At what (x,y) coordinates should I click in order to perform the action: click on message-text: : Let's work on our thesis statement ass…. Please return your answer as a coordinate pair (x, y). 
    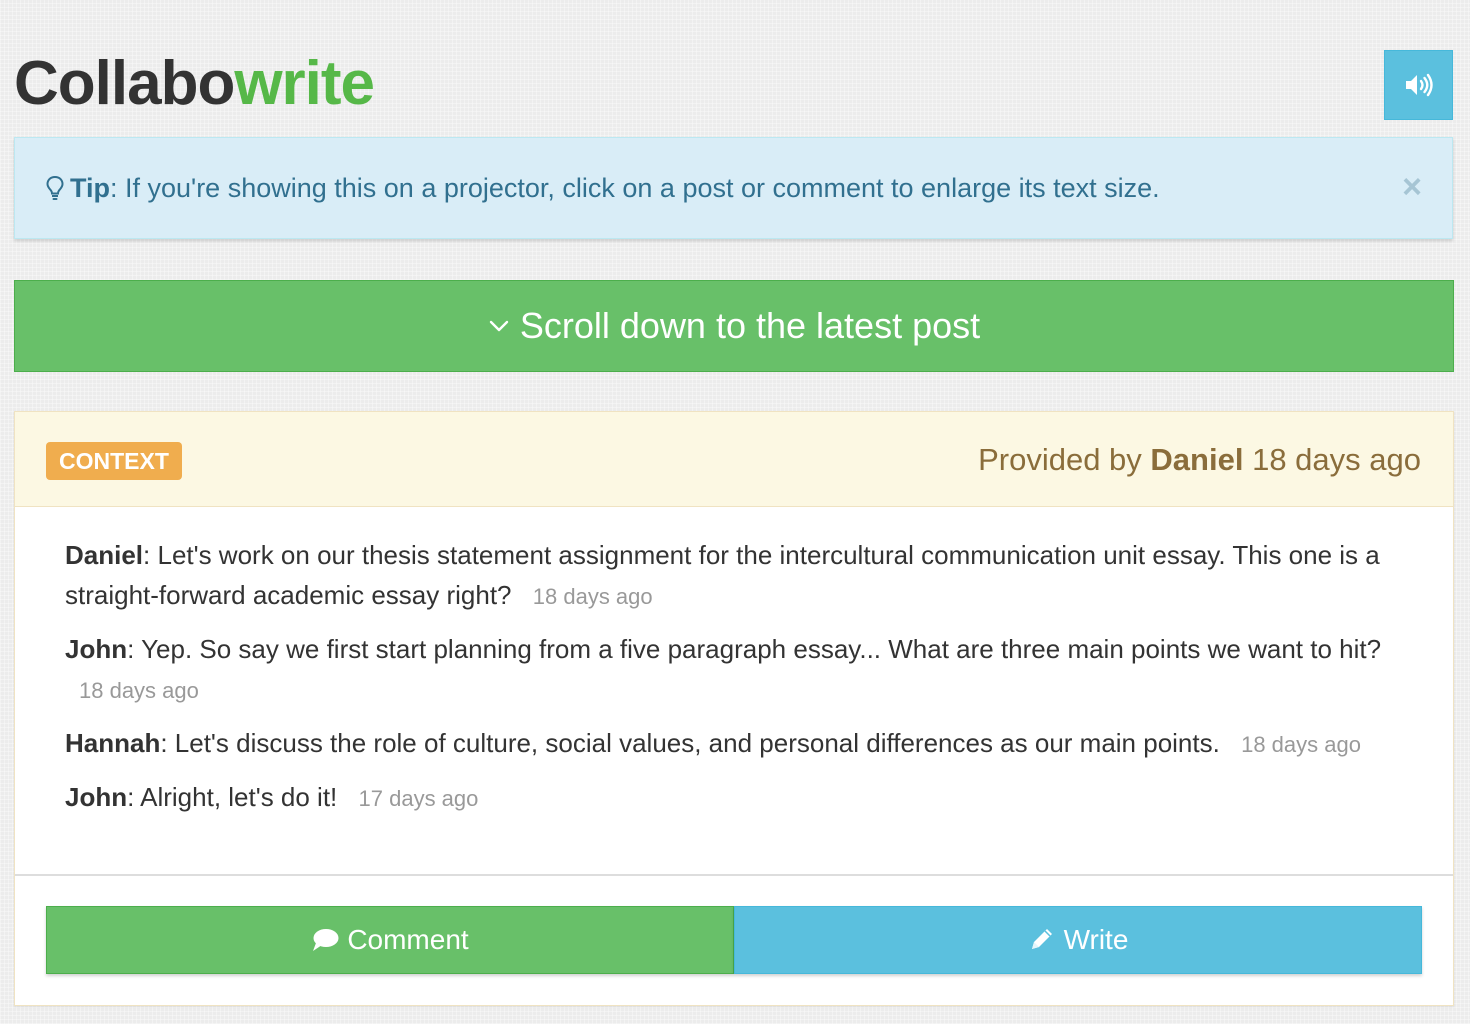
    Looking at the image, I should click on (722, 575).